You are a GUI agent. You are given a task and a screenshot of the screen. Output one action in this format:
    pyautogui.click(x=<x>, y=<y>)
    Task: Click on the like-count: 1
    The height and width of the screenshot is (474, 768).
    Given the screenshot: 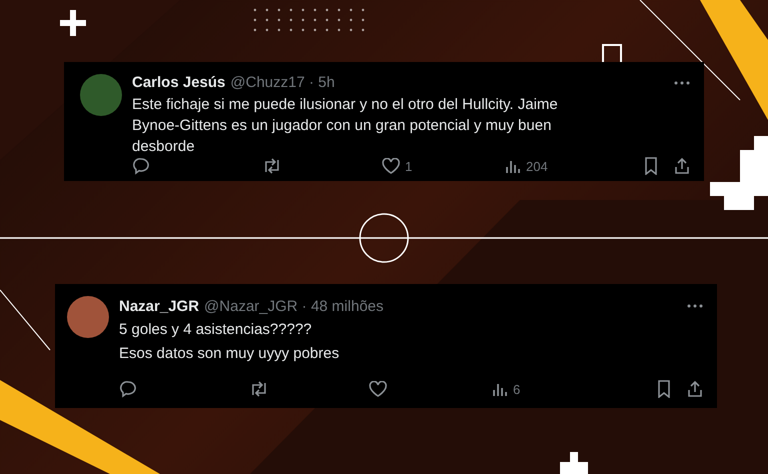 What is the action you would take?
    pyautogui.click(x=408, y=166)
    